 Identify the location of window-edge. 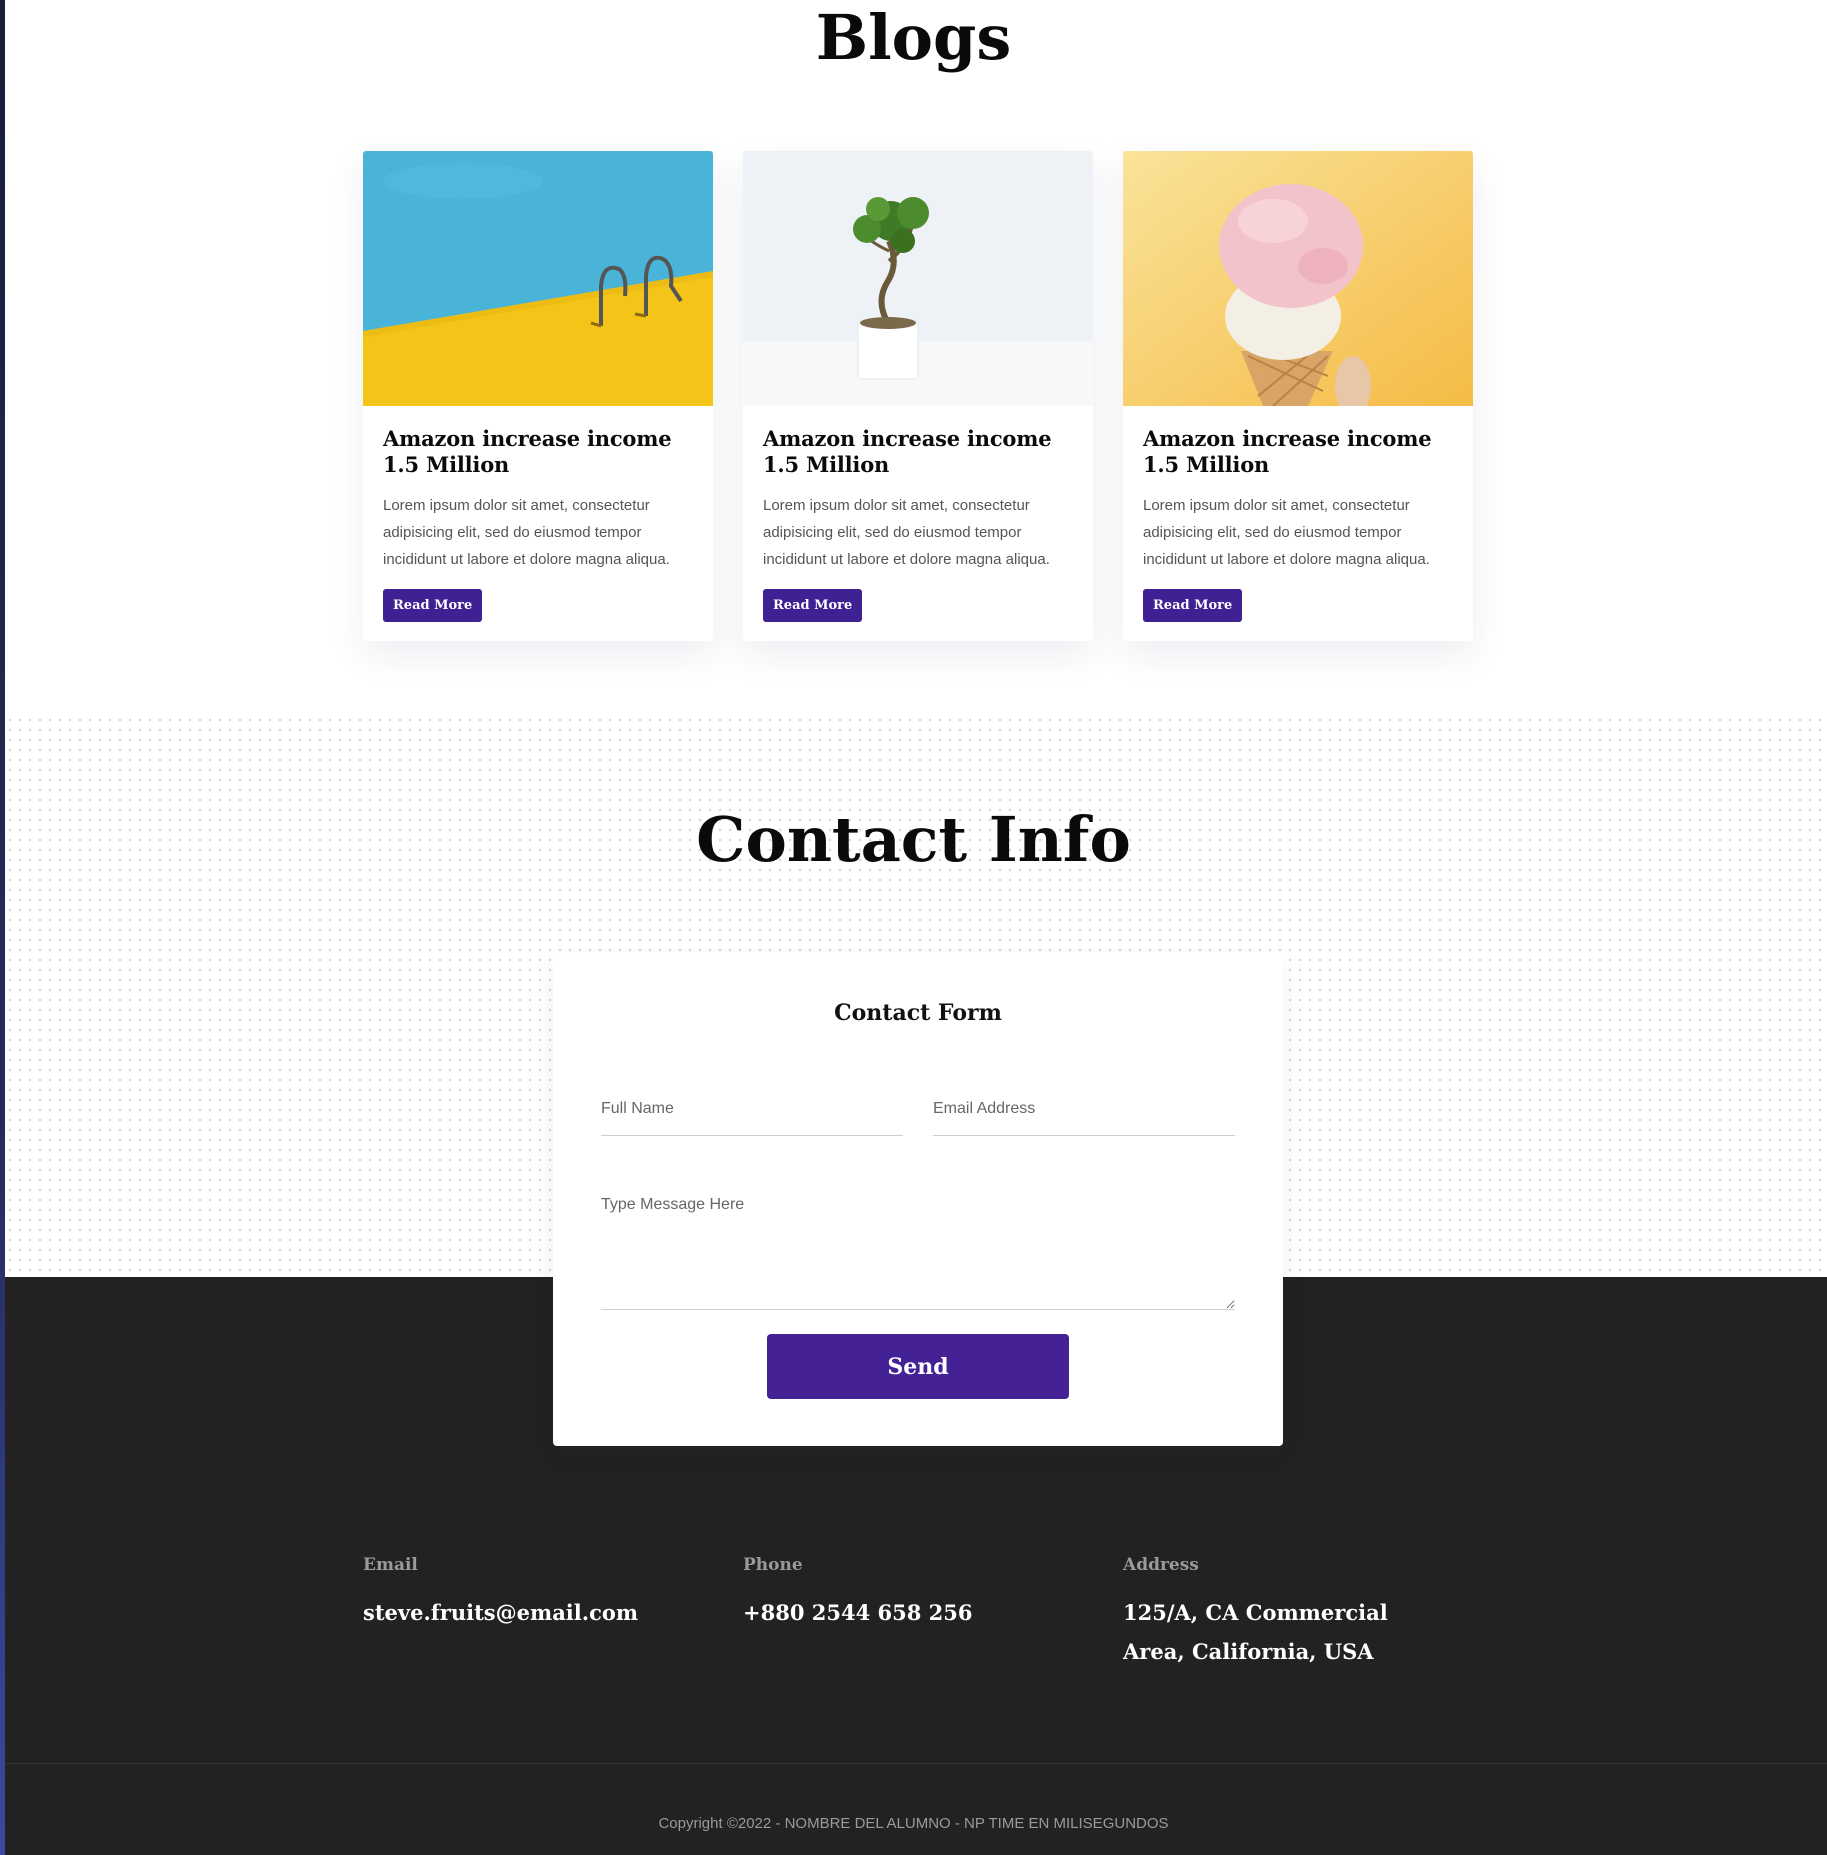
(2, 927).